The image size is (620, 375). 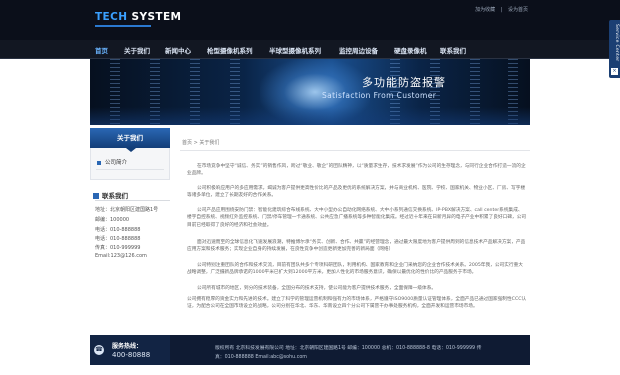 What do you see at coordinates (127, 346) in the screenshot?
I see `hotline-label: 服务热线：` at bounding box center [127, 346].